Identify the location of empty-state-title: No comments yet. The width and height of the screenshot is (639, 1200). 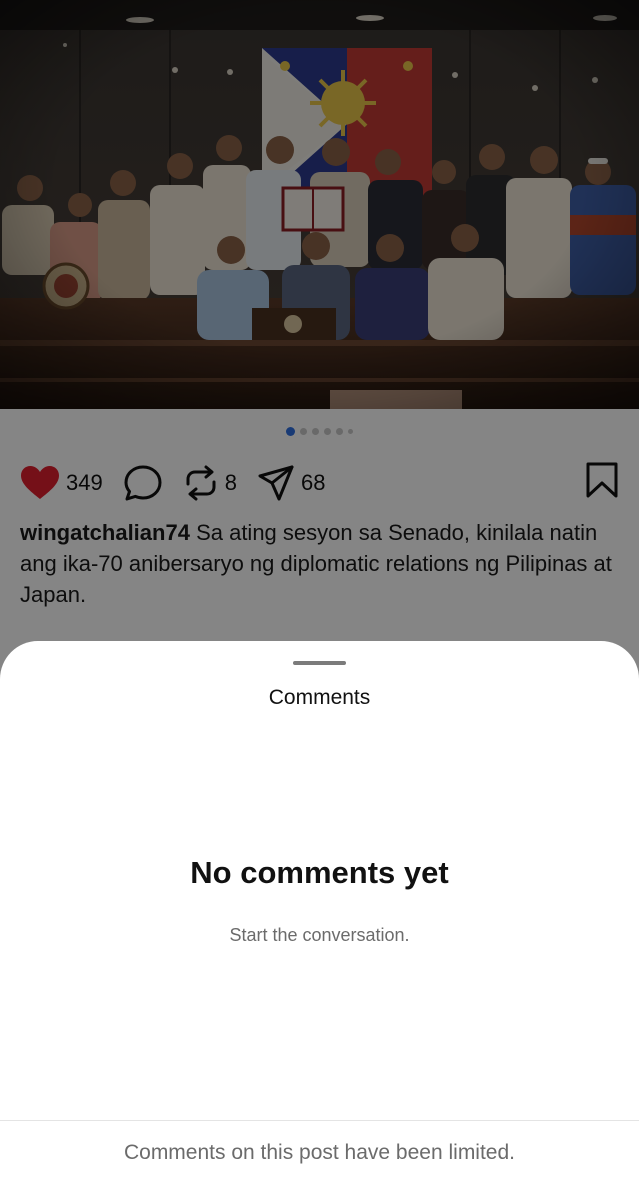
(319, 872).